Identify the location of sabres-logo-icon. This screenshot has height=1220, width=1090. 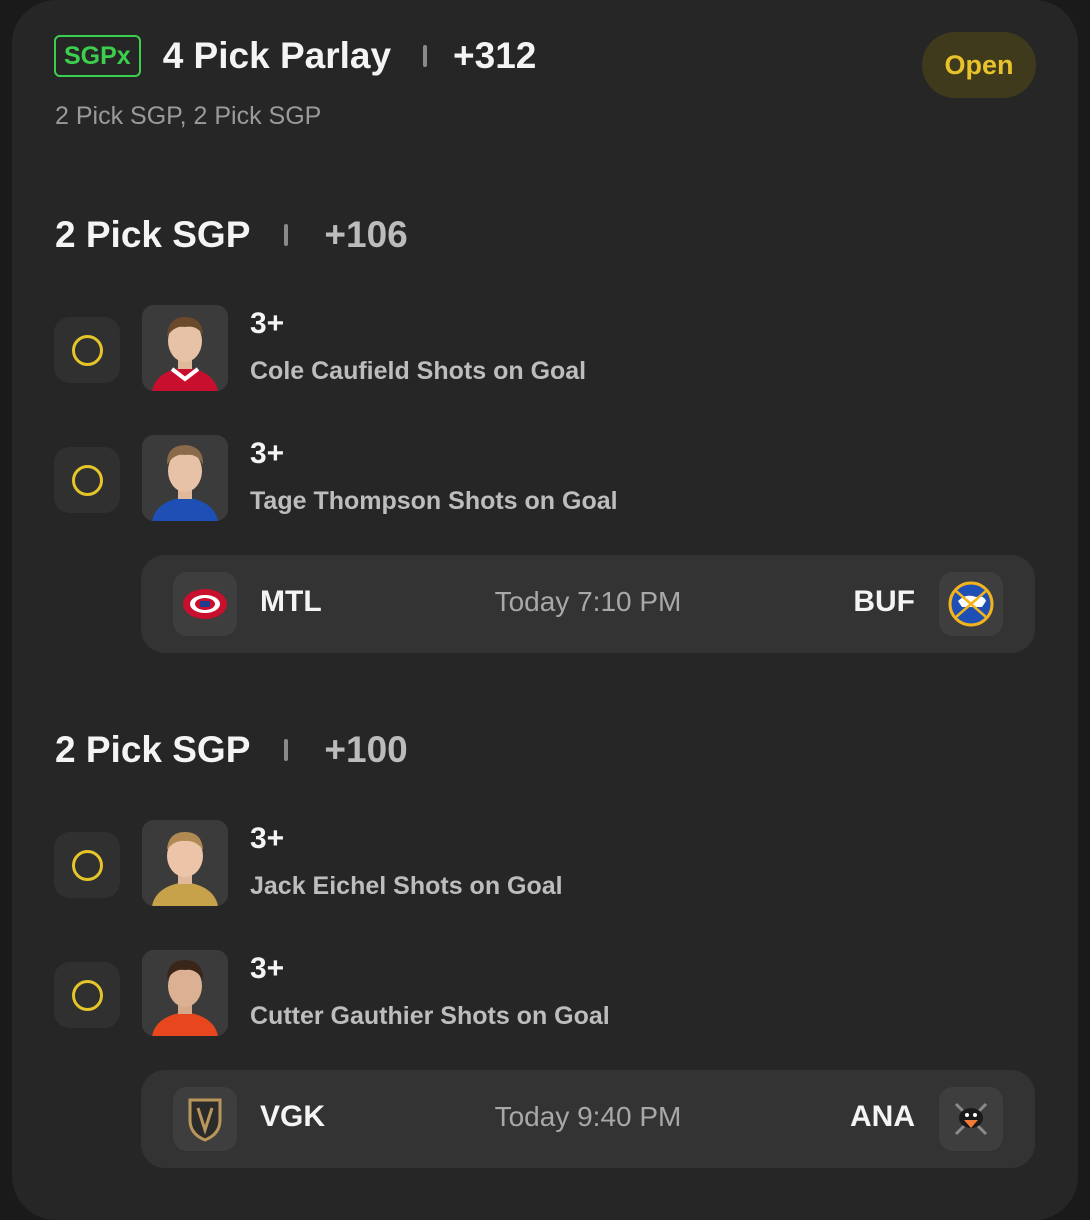
(971, 604).